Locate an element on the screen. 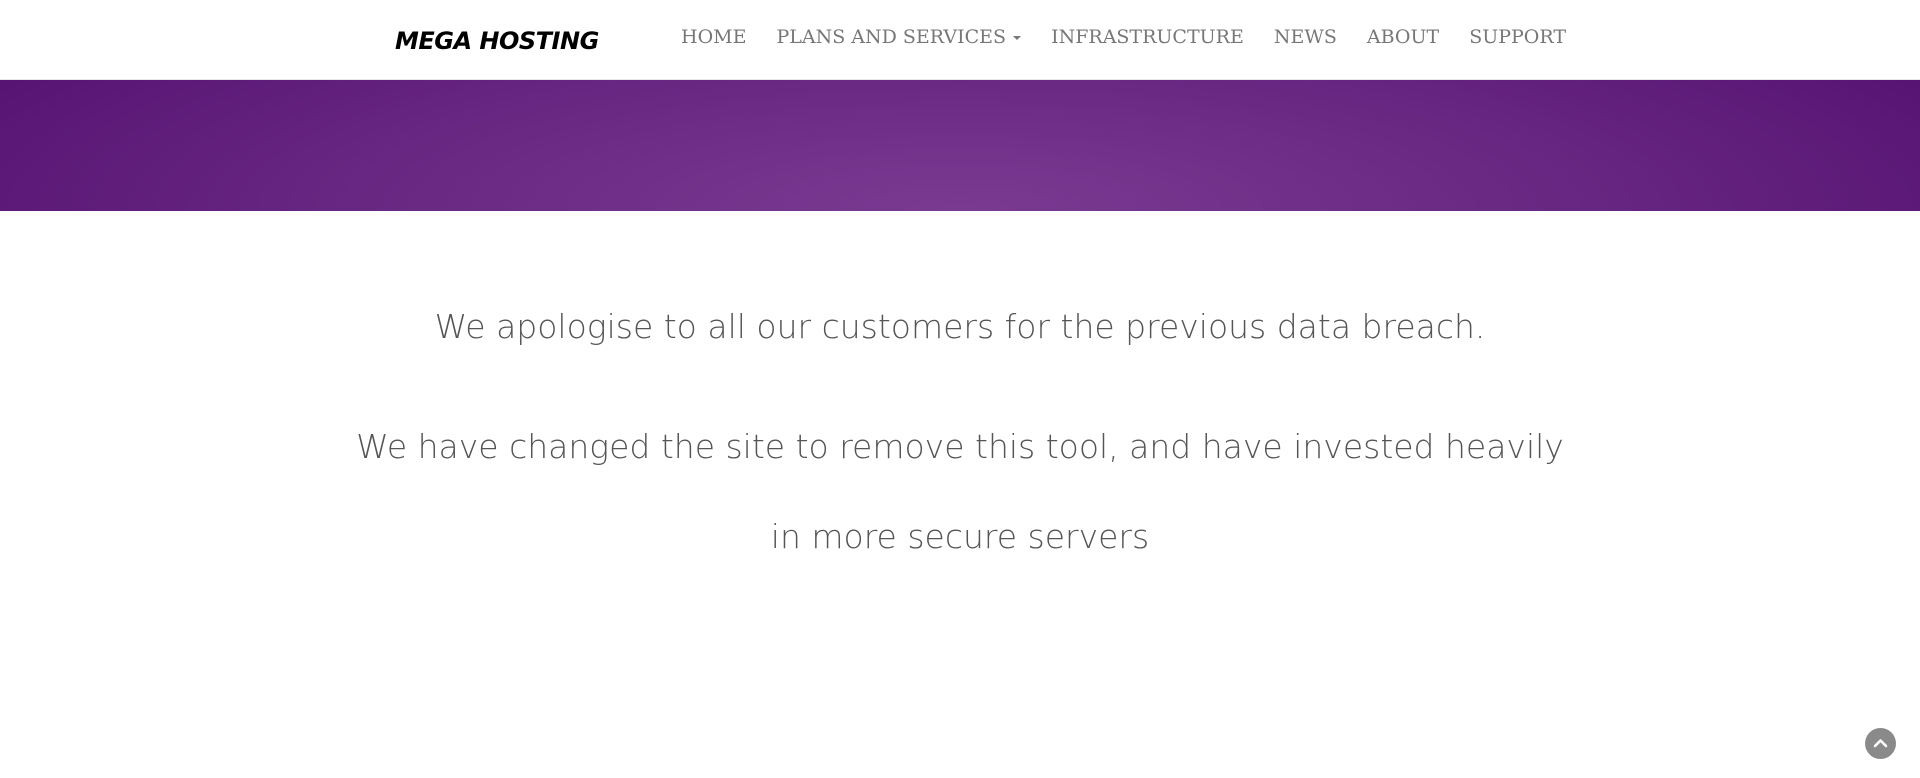  nav-item-home: HOME is located at coordinates (713, 37).